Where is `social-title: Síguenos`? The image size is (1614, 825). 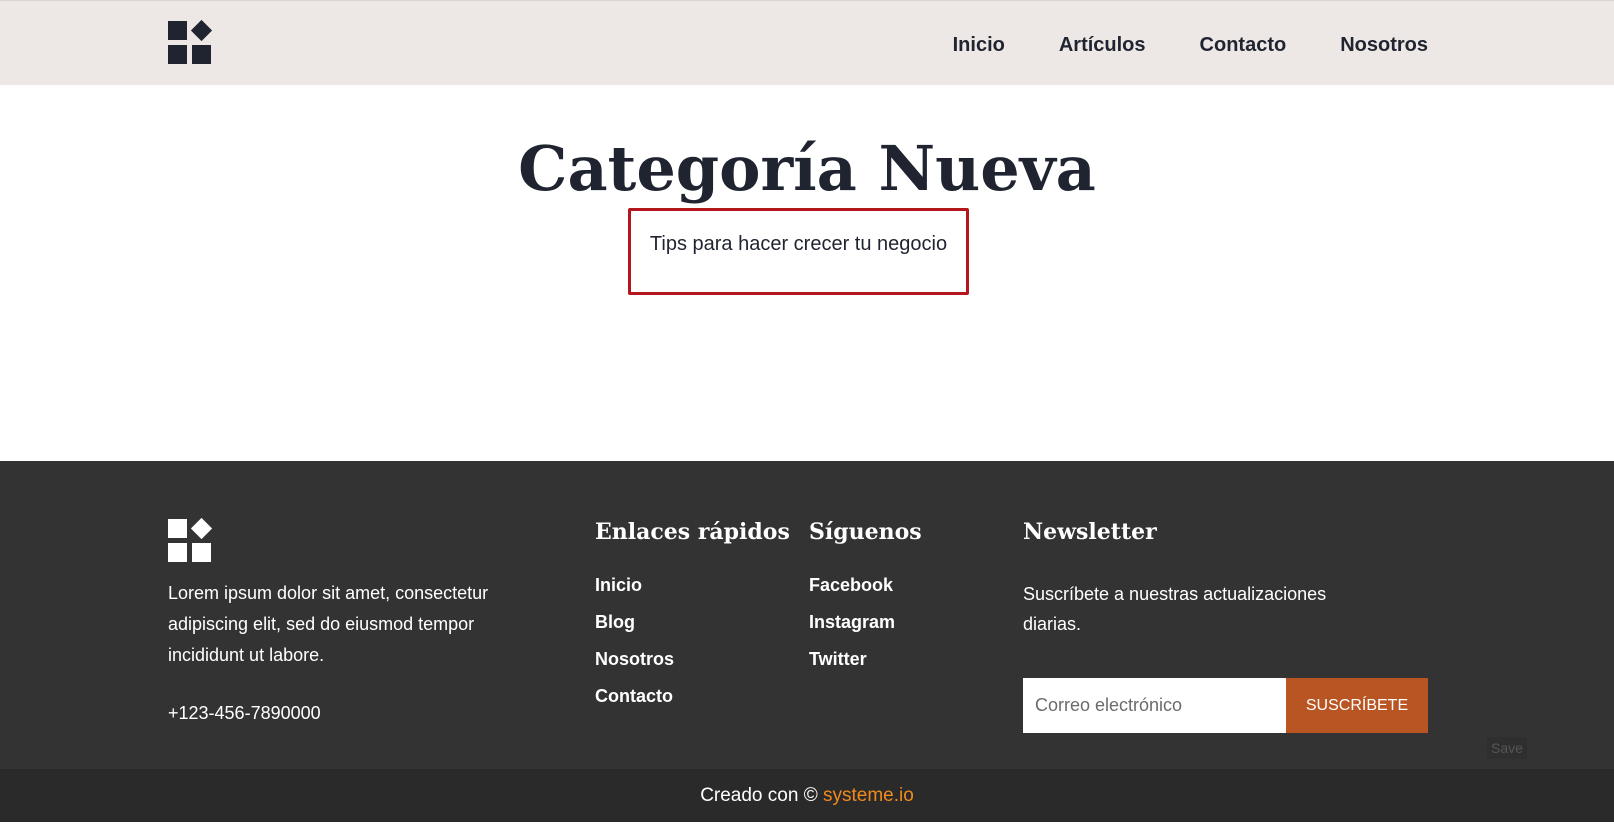
social-title: Síguenos is located at coordinates (865, 532).